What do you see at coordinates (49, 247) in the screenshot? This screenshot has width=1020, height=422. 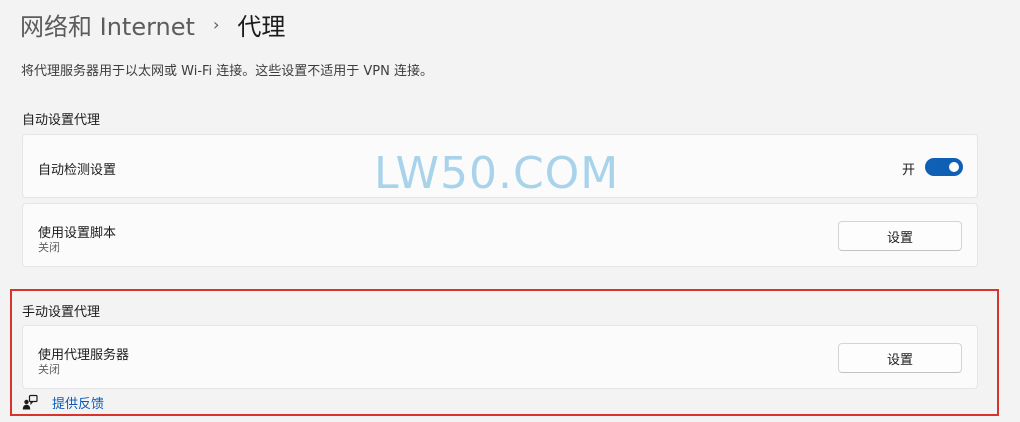 I see `setup-script-status: 关闭` at bounding box center [49, 247].